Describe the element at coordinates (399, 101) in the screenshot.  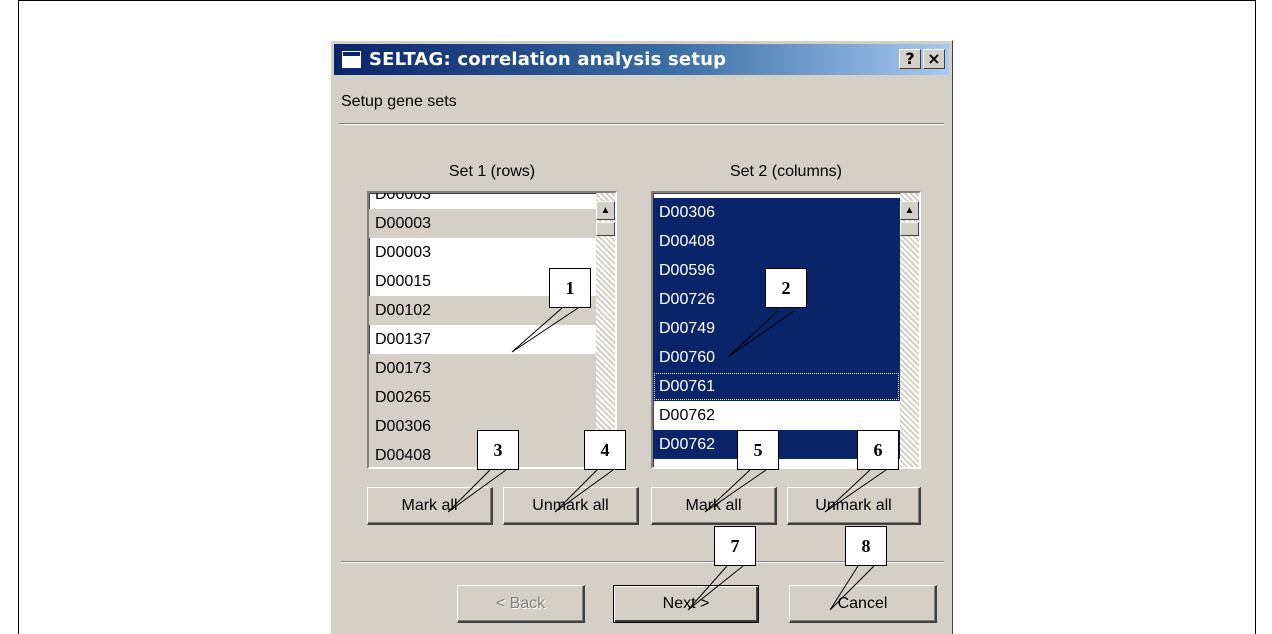
I see `page-subtitle: Setup gene sets` at that location.